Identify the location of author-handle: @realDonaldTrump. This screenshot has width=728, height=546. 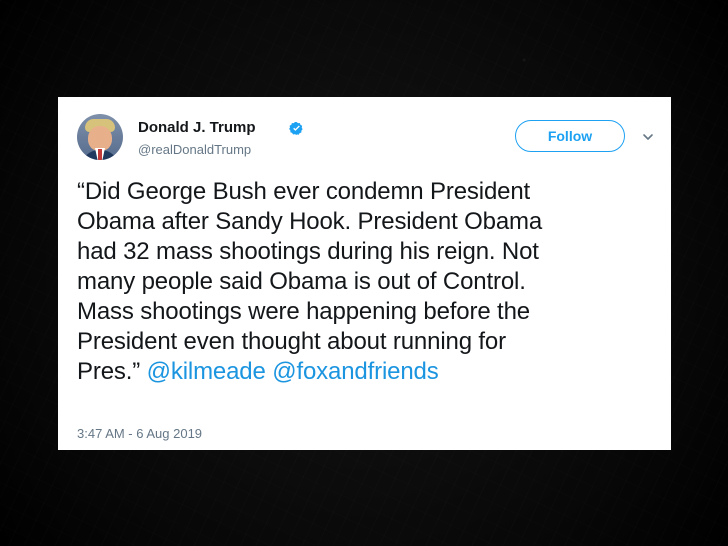
(194, 150).